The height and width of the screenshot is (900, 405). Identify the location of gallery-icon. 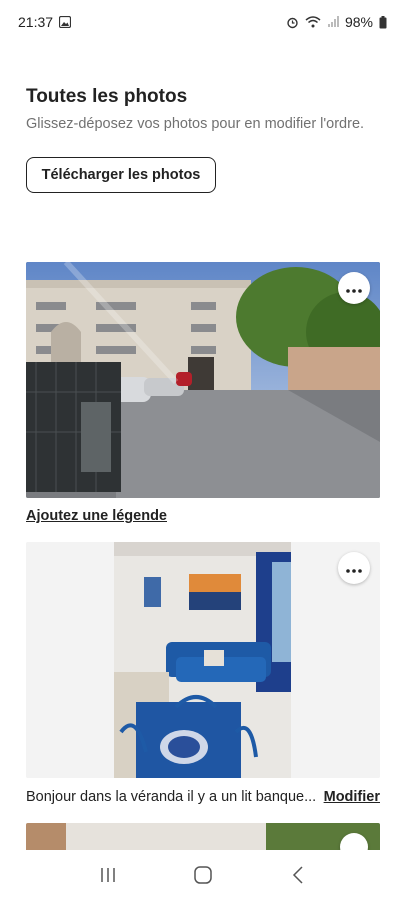
(65, 22).